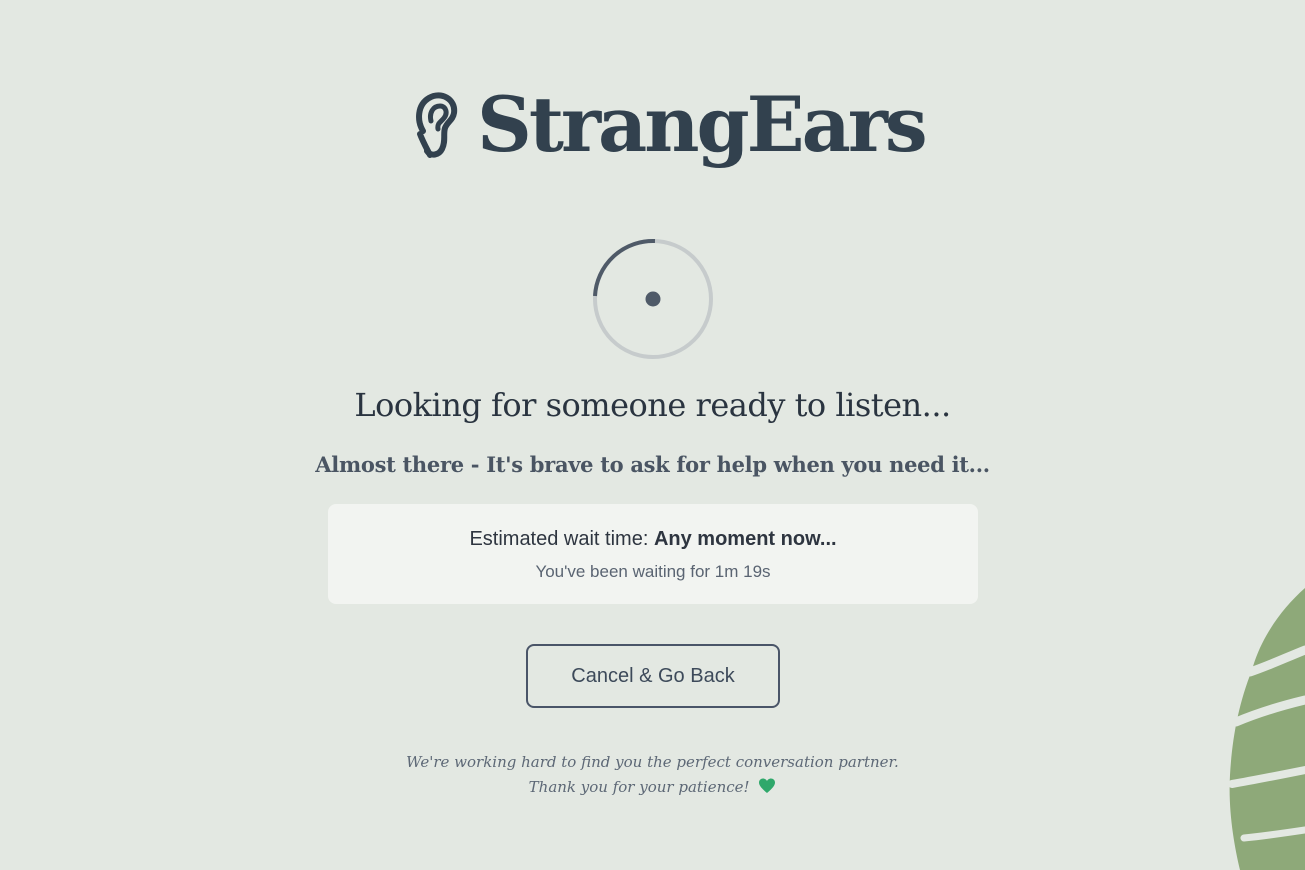 The image size is (1305, 870). I want to click on elapsed-wait: You've been waiting for 1m 19s, so click(653, 571).